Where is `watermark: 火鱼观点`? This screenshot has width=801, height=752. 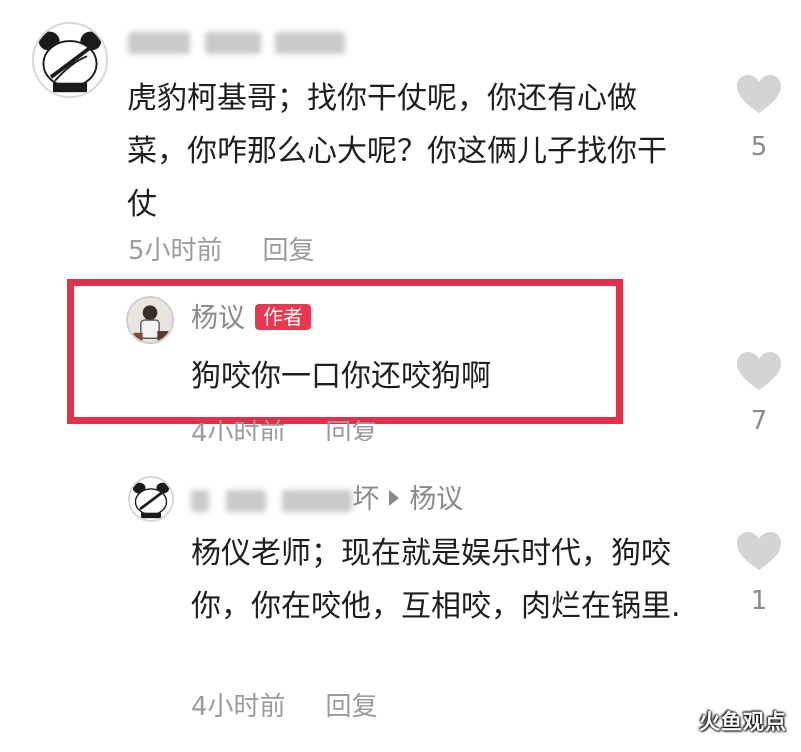 watermark: 火鱼观点 is located at coordinates (743, 722).